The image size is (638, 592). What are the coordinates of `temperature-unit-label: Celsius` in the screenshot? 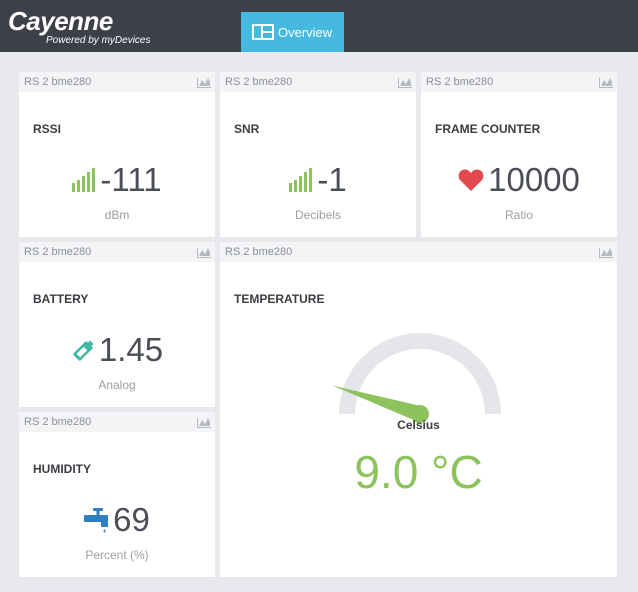 It's located at (418, 425).